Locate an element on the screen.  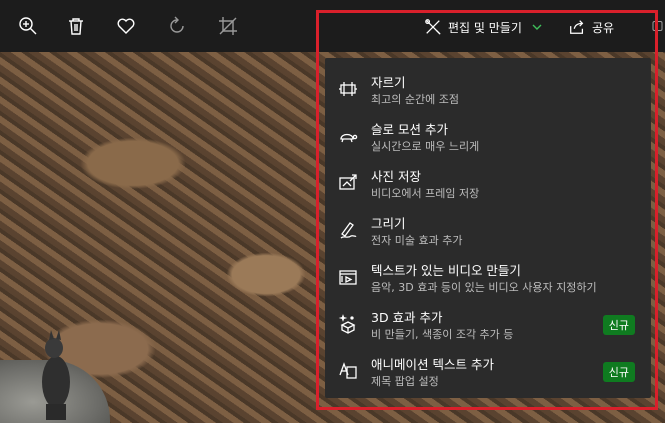
menu-item-3d-effects: 3D 효과 추가 비 만들기, 색종이 조각 추가 등 신규 is located at coordinates (488, 326).